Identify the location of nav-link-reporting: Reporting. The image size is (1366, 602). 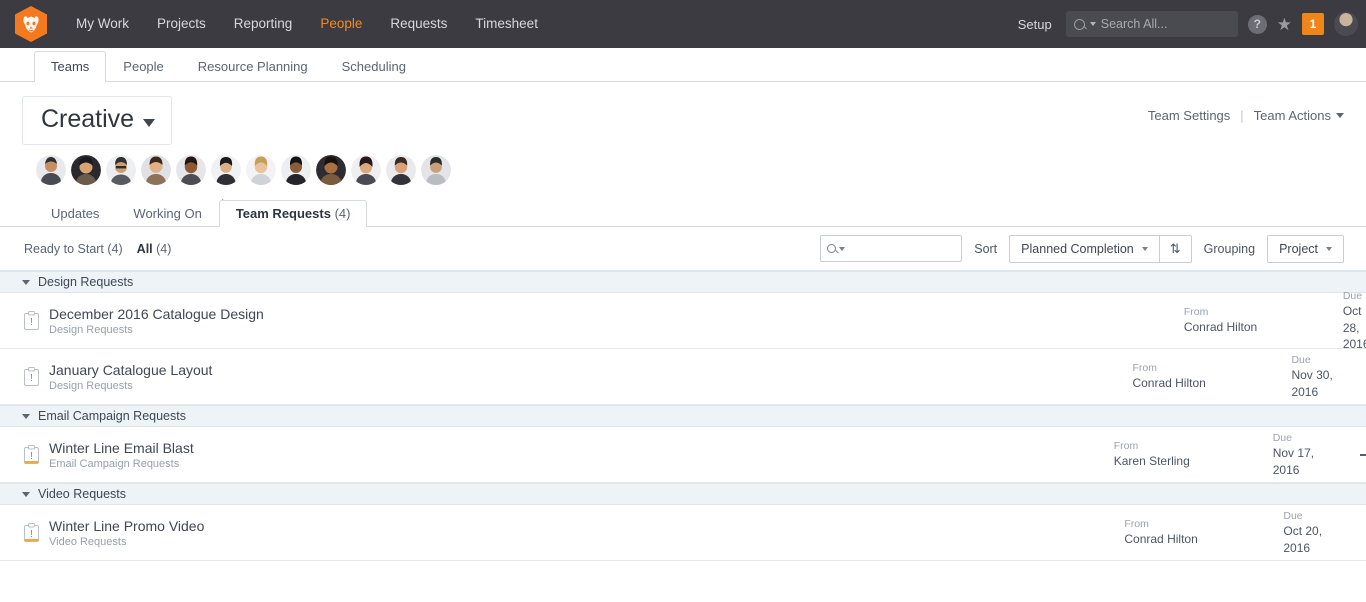
(263, 24).